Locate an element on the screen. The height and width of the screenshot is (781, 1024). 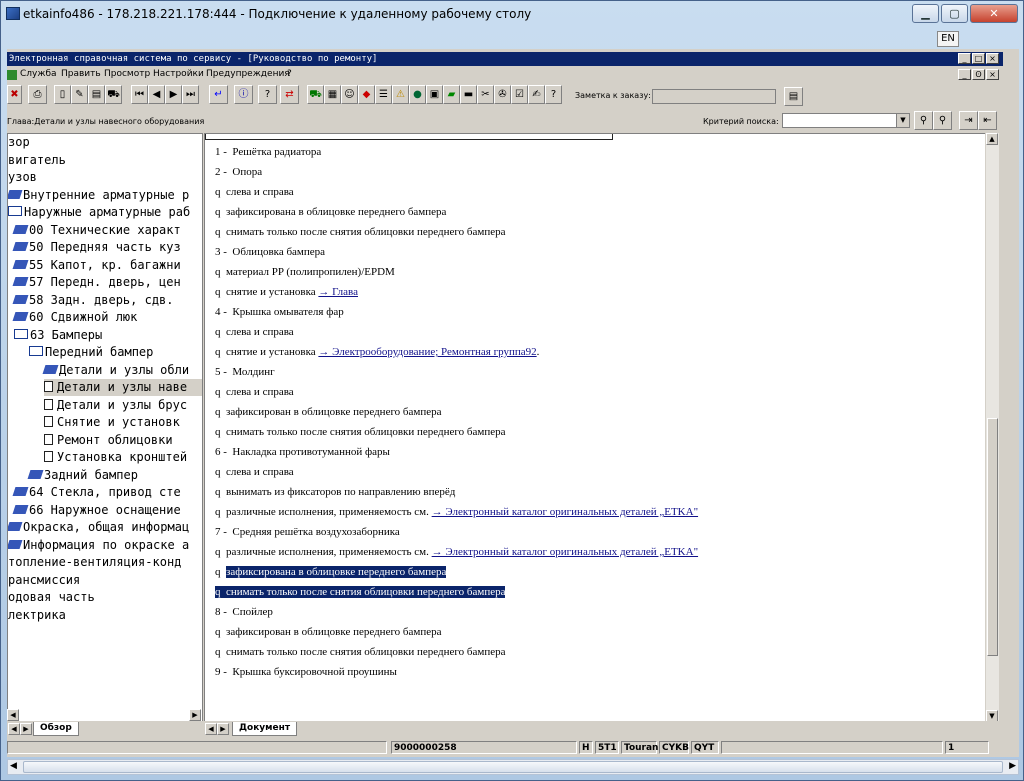
edit-doc-icon: ✎ is located at coordinates (79, 94).